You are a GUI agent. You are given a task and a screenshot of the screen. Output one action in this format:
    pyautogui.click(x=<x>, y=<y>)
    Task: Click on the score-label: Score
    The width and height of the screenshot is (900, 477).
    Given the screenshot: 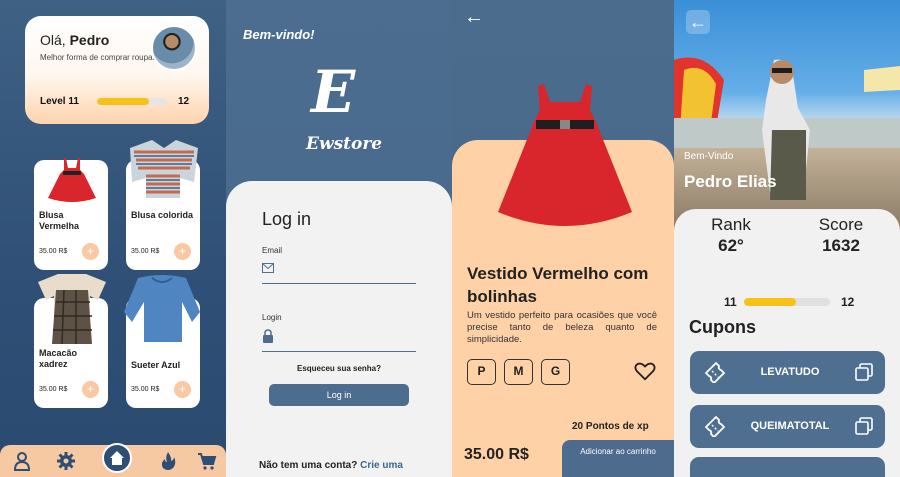 What is the action you would take?
    pyautogui.click(x=841, y=224)
    